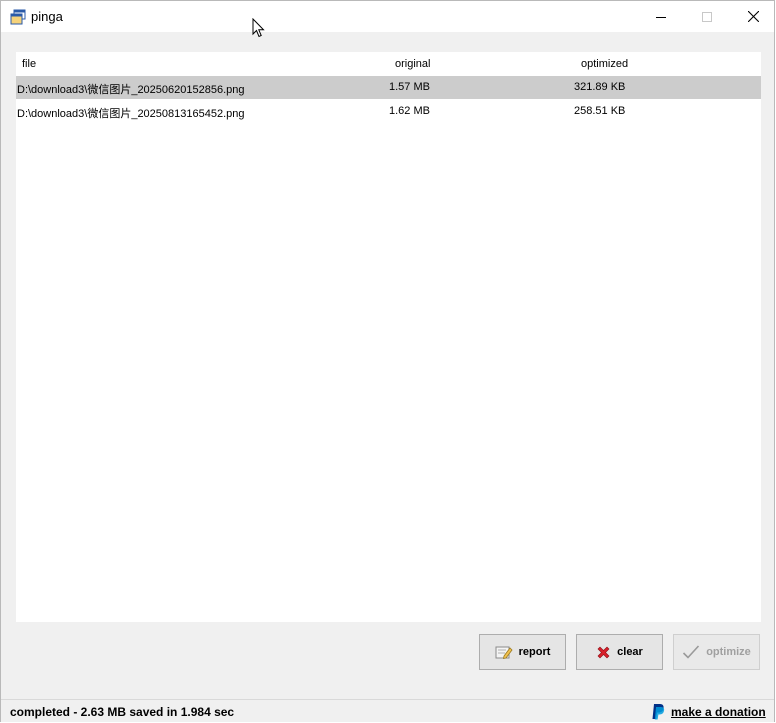 Image resolution: width=776 pixels, height=723 pixels. Describe the element at coordinates (409, 111) in the screenshot. I see `original-size-cell: 1.62 MB` at that location.